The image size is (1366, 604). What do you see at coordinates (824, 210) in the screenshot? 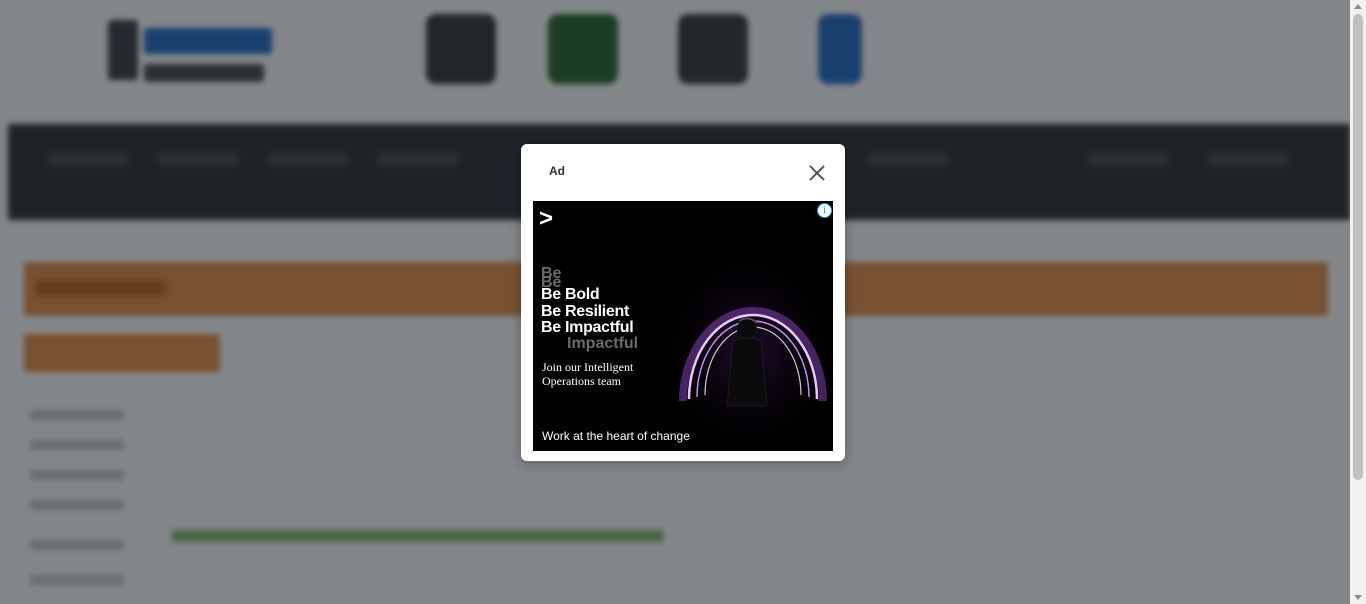
I see `ad-info-icon: i` at bounding box center [824, 210].